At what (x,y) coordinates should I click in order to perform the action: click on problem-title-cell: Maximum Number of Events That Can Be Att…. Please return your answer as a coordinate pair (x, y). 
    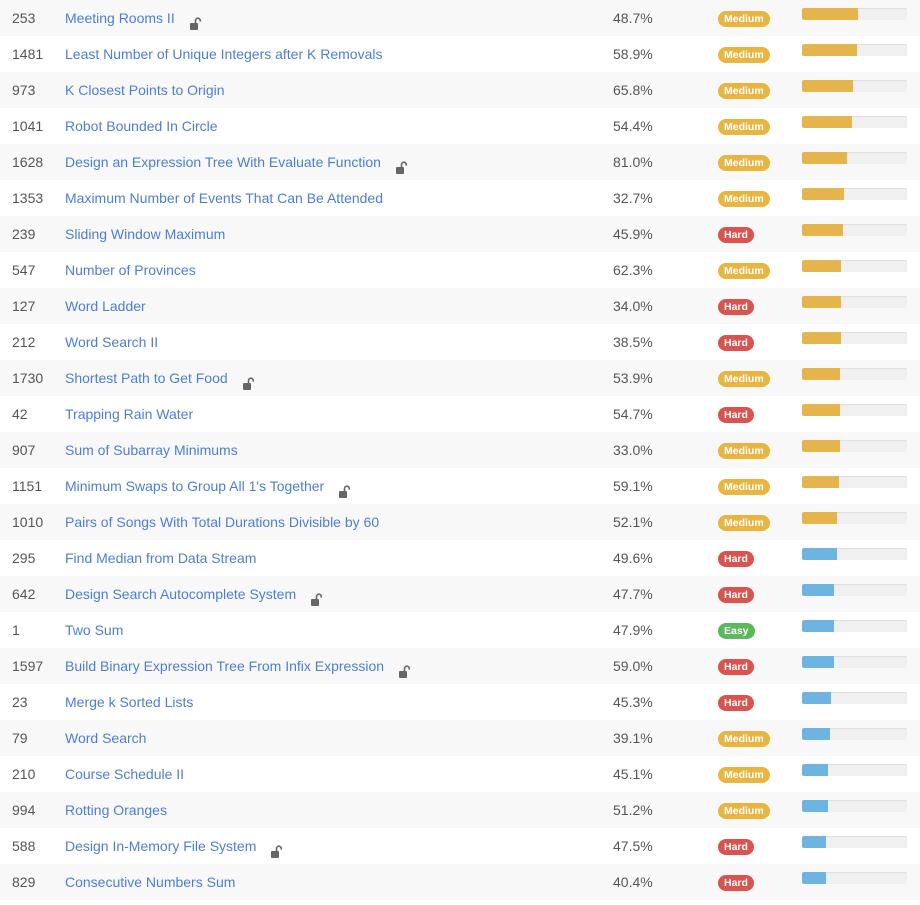
    Looking at the image, I should click on (224, 198).